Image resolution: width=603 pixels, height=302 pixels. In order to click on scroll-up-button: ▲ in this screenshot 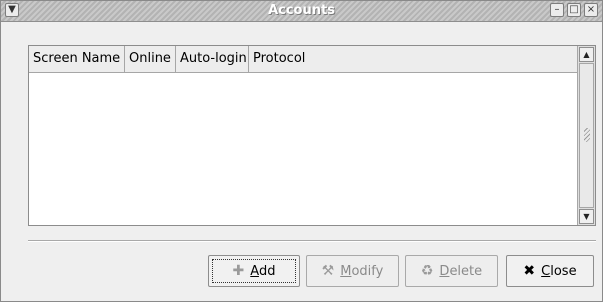, I will do `click(586, 54)`.